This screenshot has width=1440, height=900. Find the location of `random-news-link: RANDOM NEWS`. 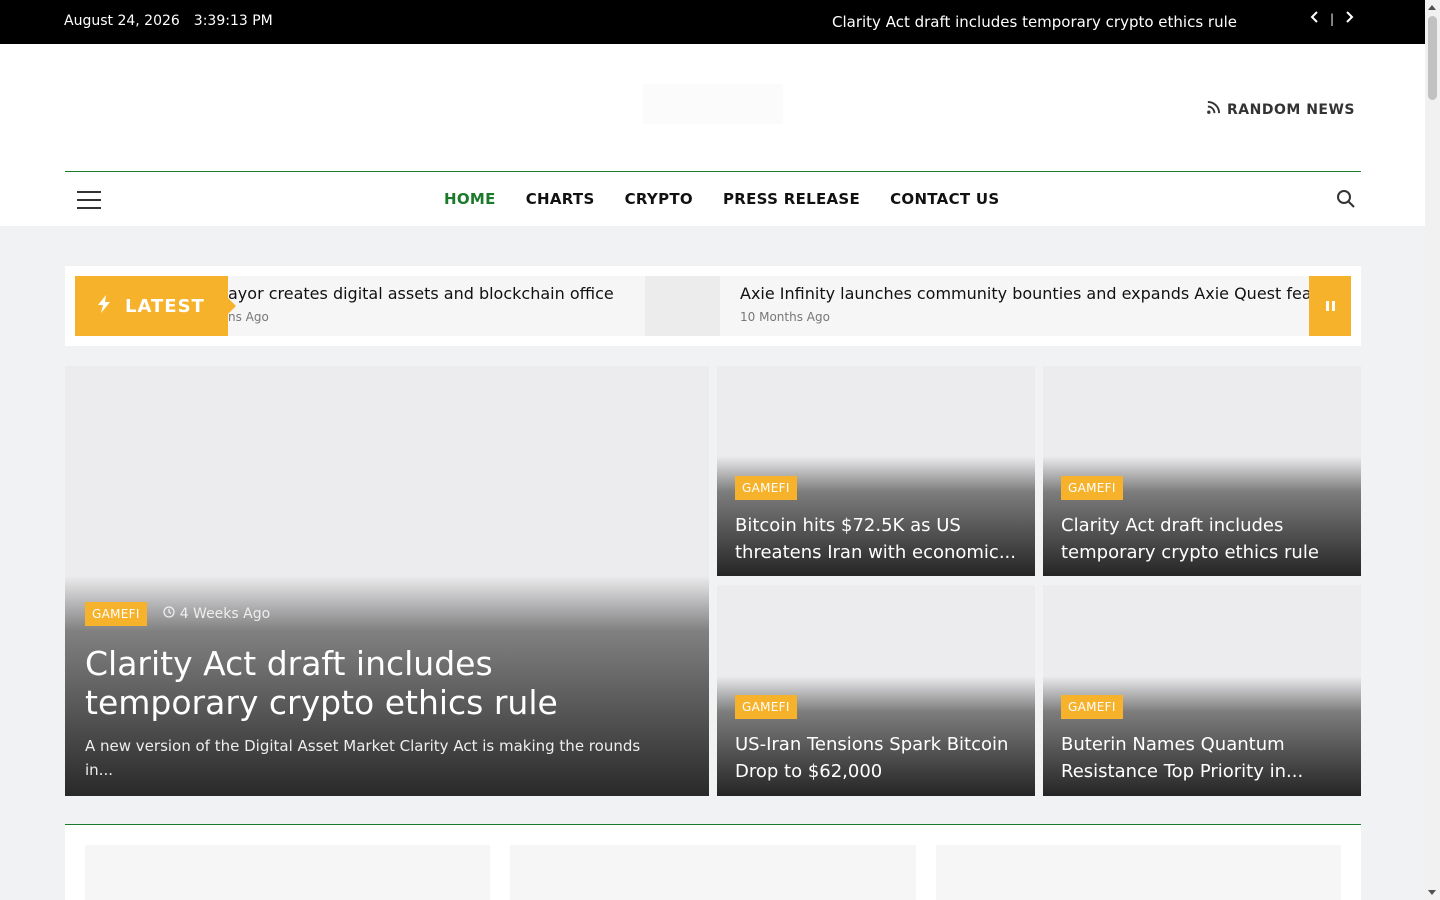

random-news-link: RANDOM NEWS is located at coordinates (1280, 109).